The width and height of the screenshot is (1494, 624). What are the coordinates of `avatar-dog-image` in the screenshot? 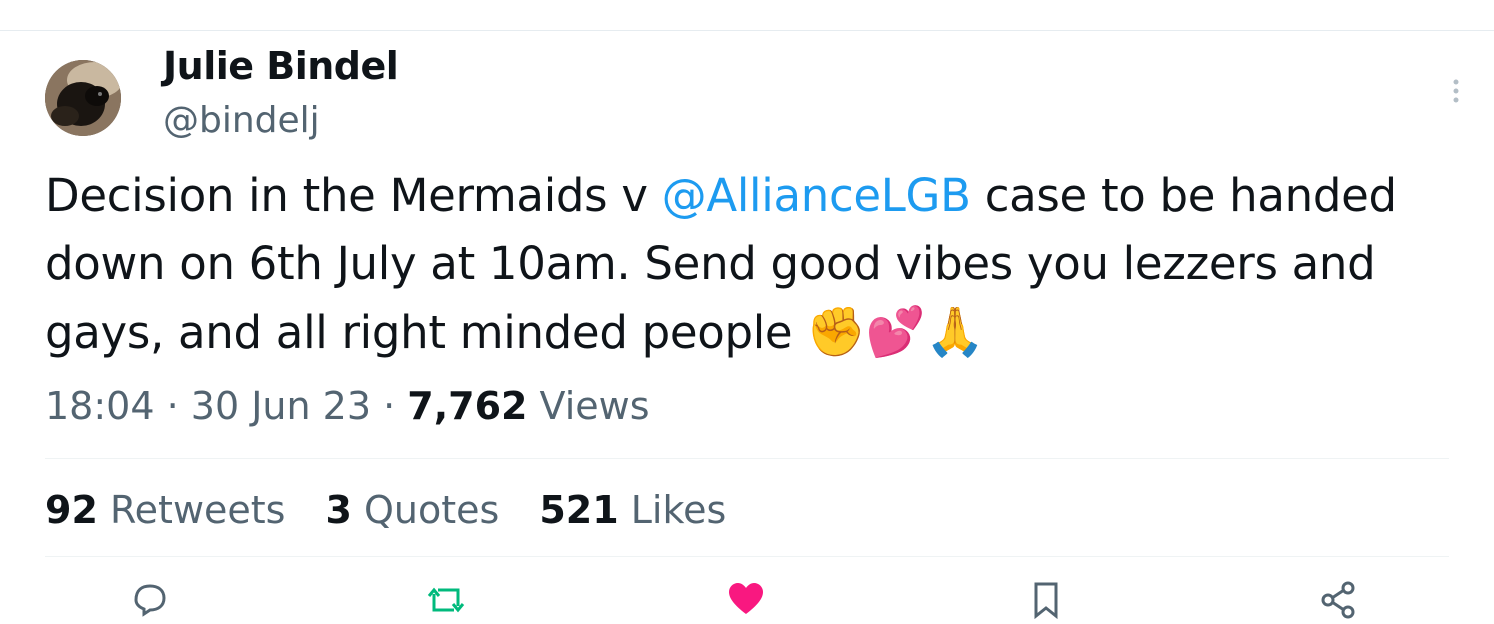 It's located at (83, 98).